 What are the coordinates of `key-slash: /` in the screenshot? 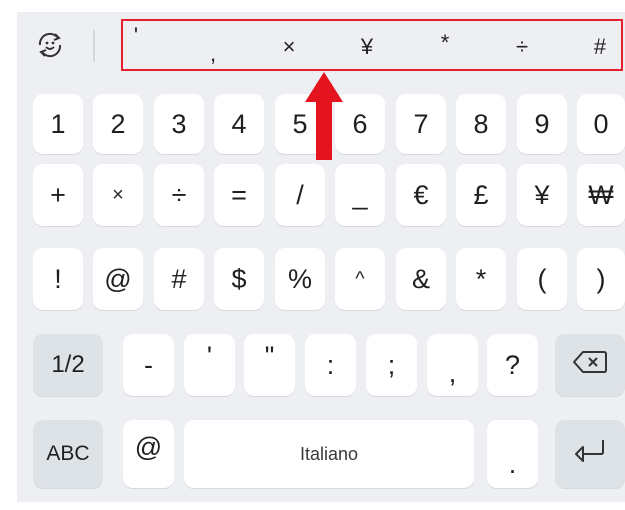 It's located at (300, 195).